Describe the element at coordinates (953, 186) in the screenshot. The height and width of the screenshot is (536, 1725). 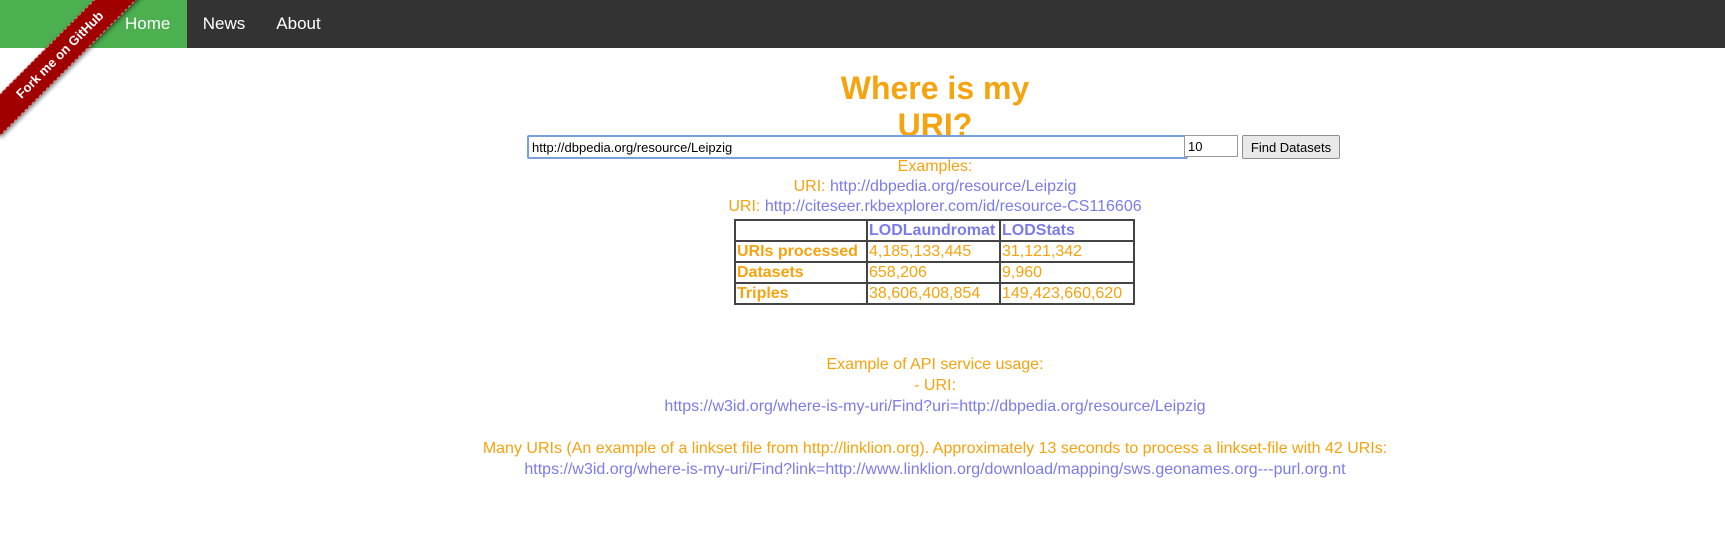
I see `example-uri-1-link: http://dbpedia.org/resource/Leipzig` at that location.